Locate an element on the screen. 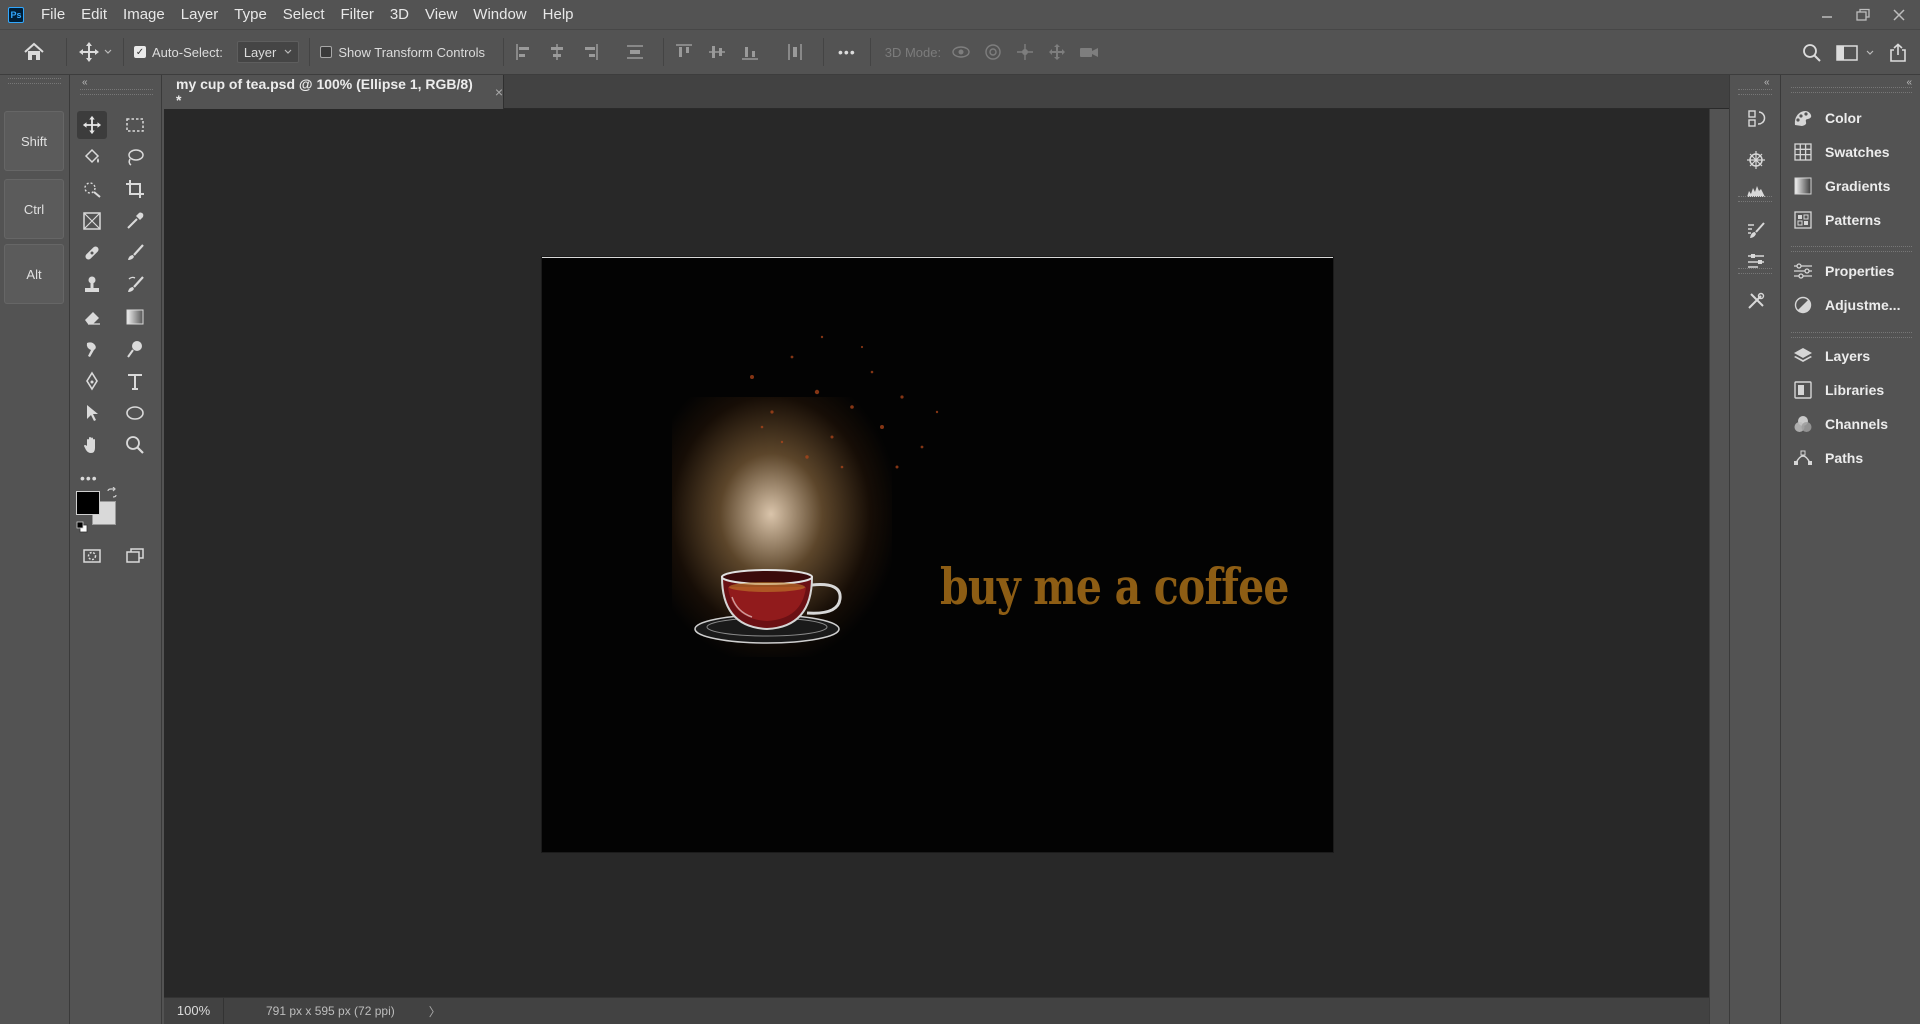  3d-slide-icon is located at coordinates (1057, 52).